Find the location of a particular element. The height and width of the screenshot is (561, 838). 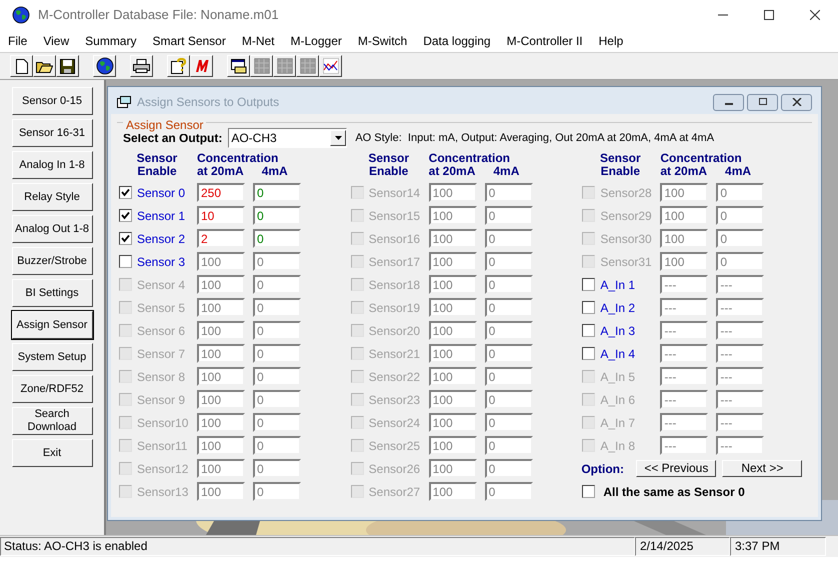

next-button: Next >> is located at coordinates (762, 468).